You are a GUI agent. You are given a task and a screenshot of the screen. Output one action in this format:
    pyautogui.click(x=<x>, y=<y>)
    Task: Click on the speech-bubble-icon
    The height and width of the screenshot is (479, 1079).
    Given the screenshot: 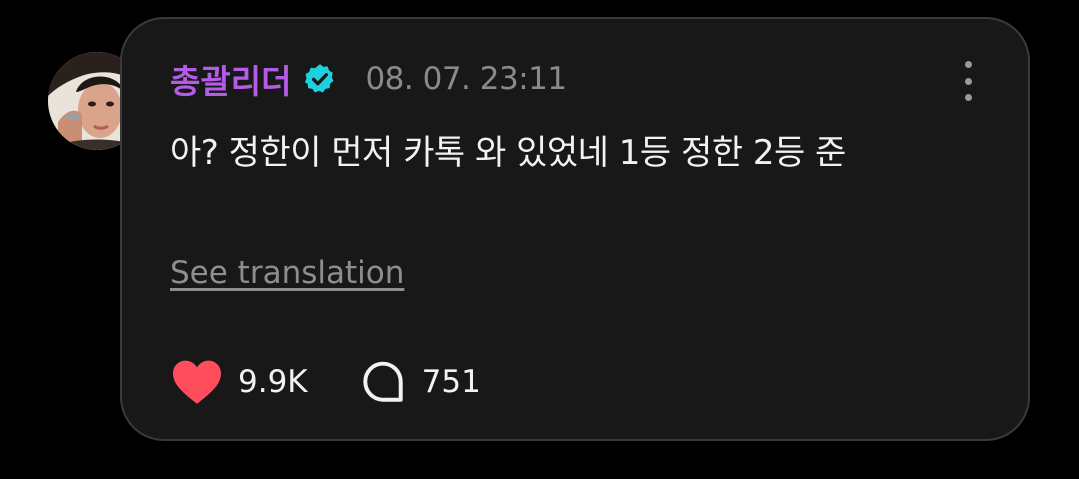 What is the action you would take?
    pyautogui.click(x=382, y=381)
    